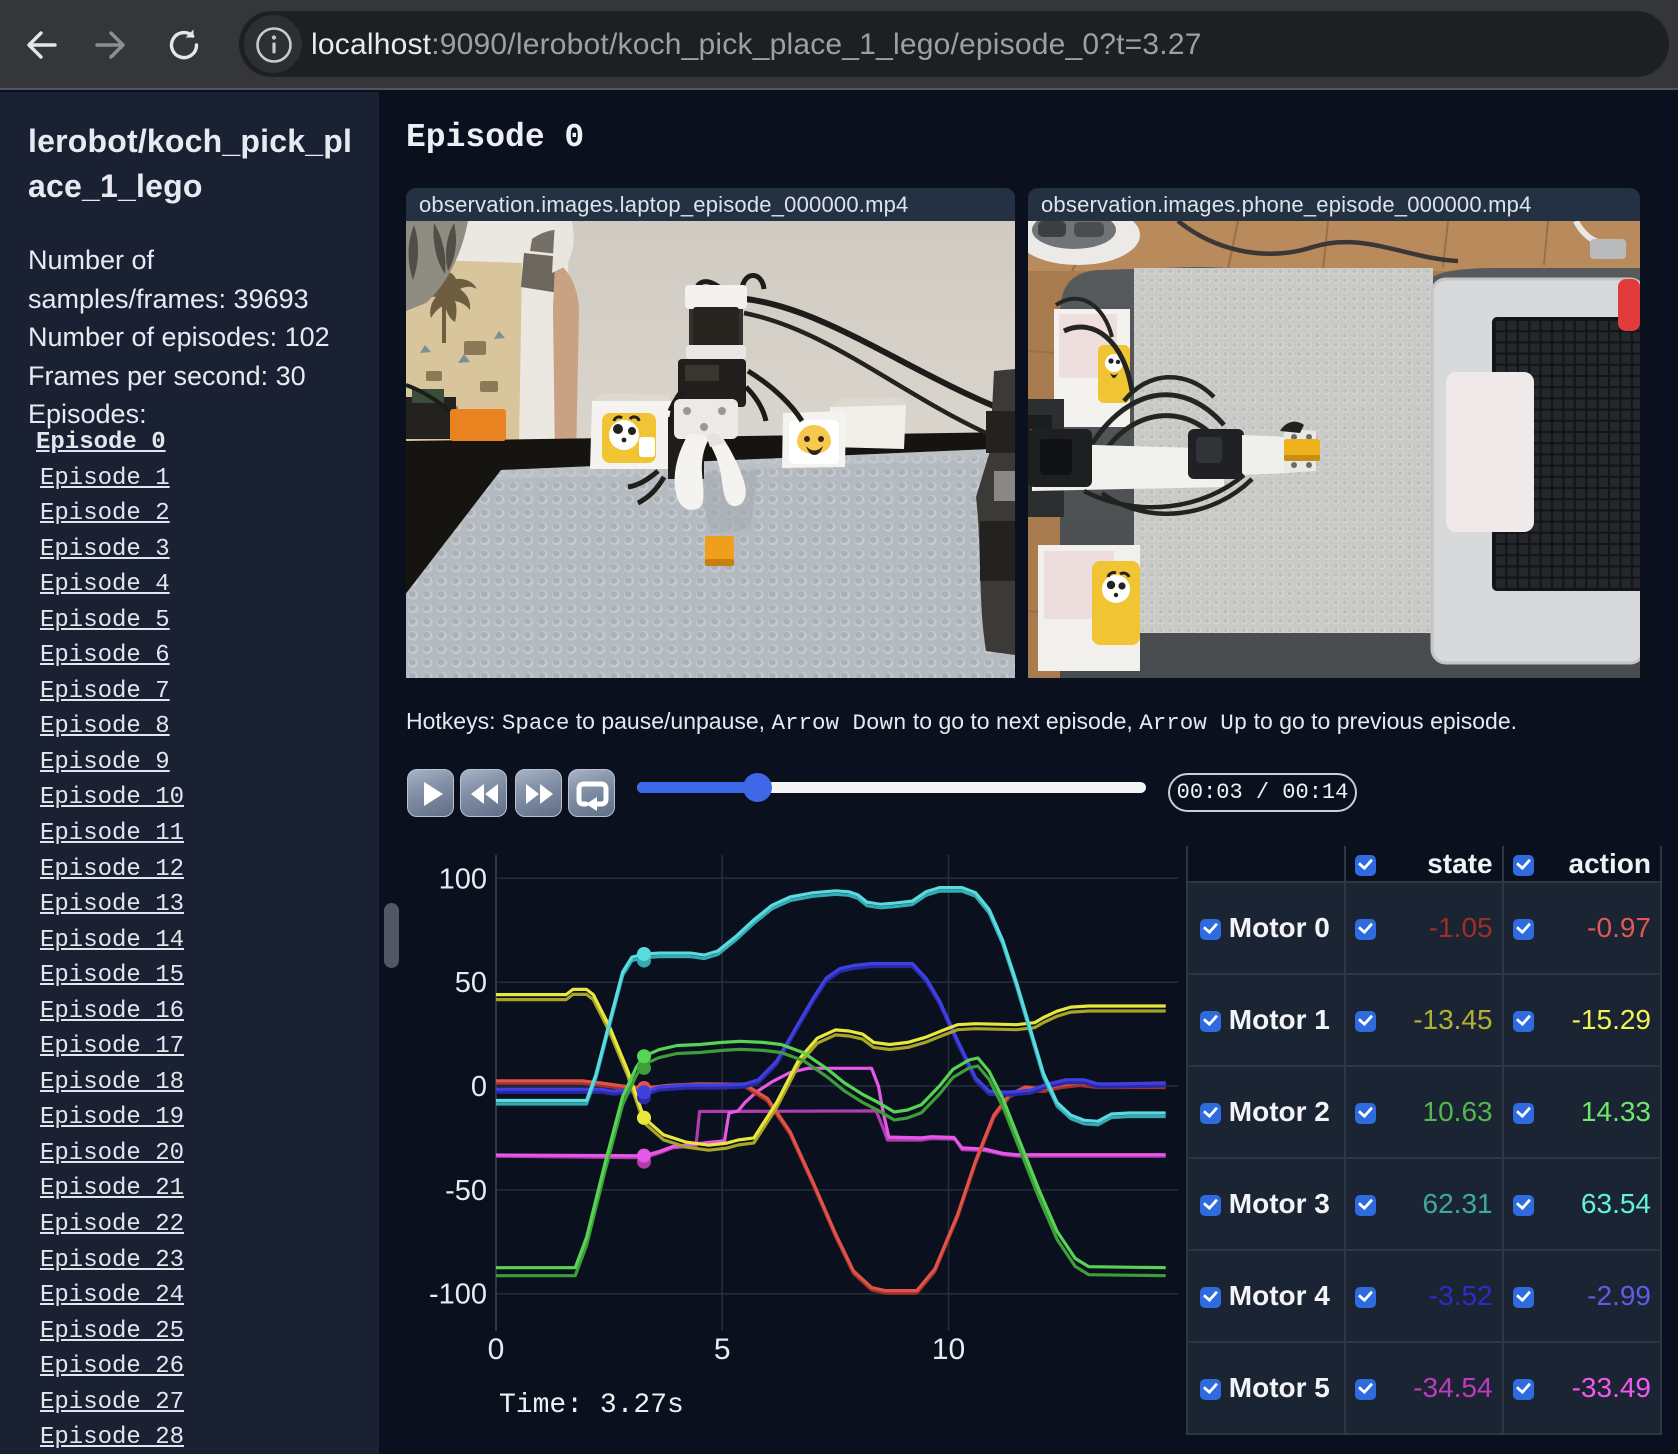  Describe the element at coordinates (458, 1295) in the screenshot. I see `svg-text: -100` at that location.